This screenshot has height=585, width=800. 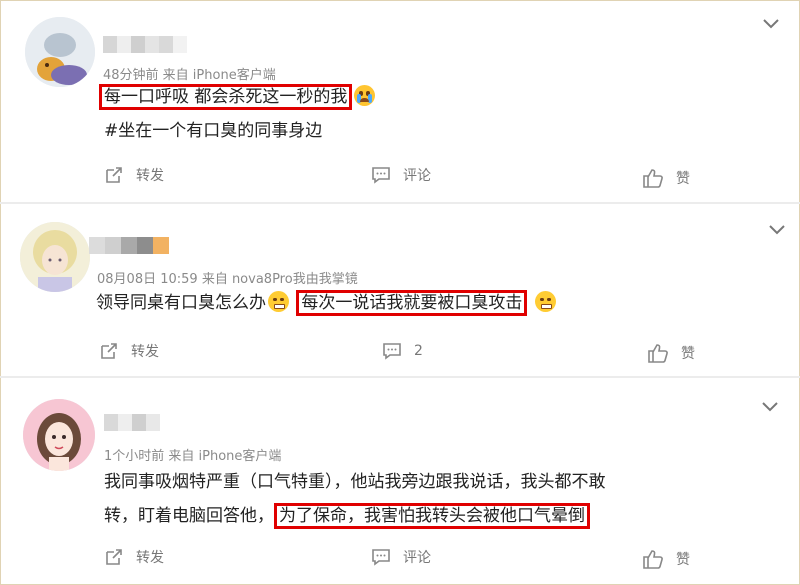 I want to click on highlighted-text: 为了保命，我害怕我转头会被他口气晕倒, so click(x=432, y=516).